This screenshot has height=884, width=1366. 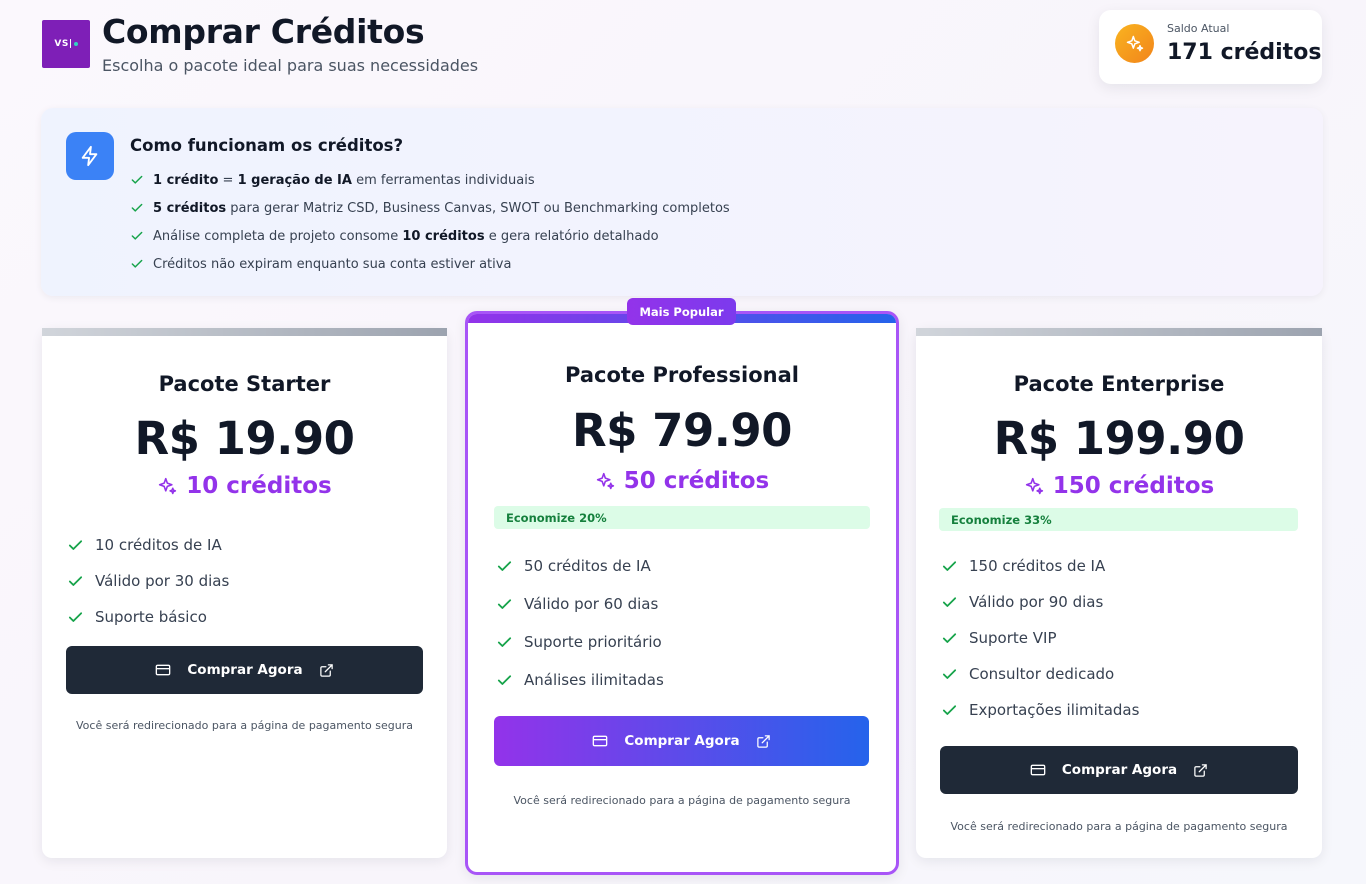 What do you see at coordinates (1119, 384) in the screenshot?
I see `plan-title: Pacote Enterprise` at bounding box center [1119, 384].